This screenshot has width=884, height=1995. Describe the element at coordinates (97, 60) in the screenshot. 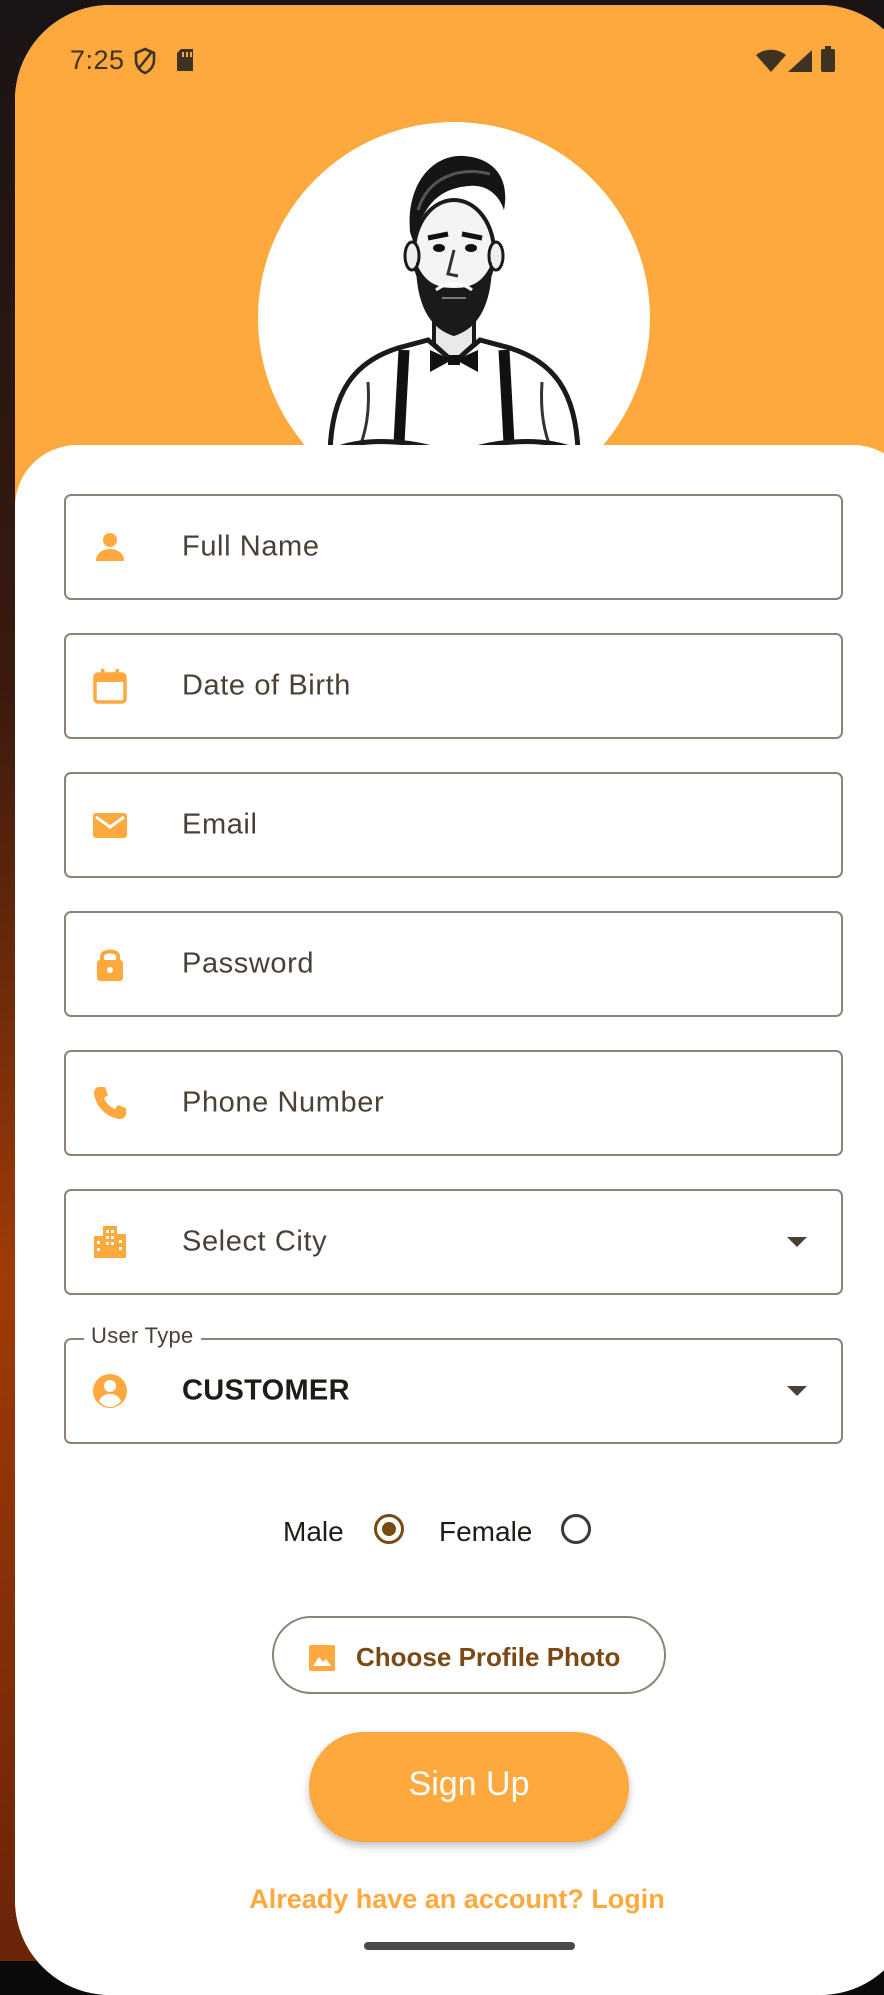

I see `status-time: 7:25` at that location.